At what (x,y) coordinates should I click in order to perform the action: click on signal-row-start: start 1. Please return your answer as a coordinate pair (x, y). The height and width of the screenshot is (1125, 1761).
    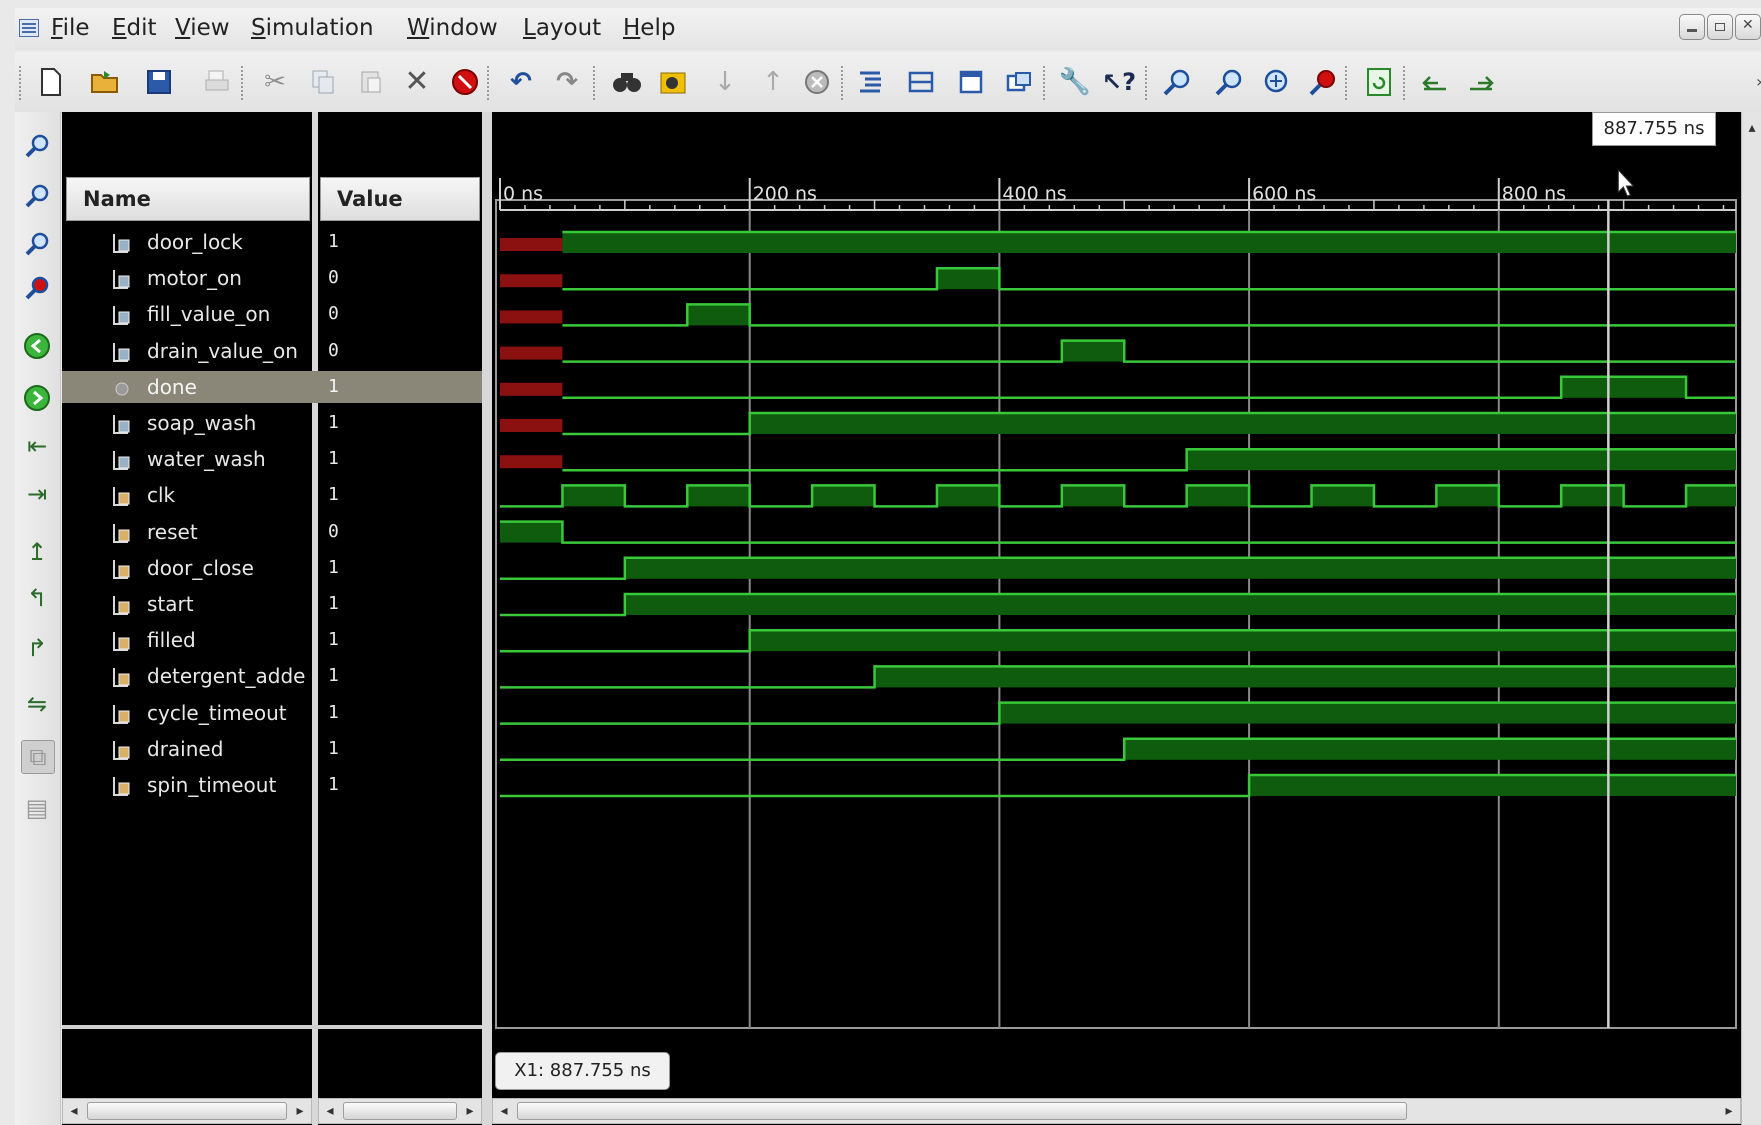
    Looking at the image, I should click on (272, 604).